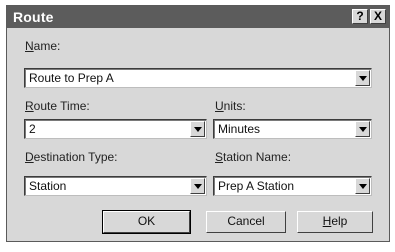 The image size is (395, 252). What do you see at coordinates (198, 17) in the screenshot?
I see `title-bar: Route ? X` at bounding box center [198, 17].